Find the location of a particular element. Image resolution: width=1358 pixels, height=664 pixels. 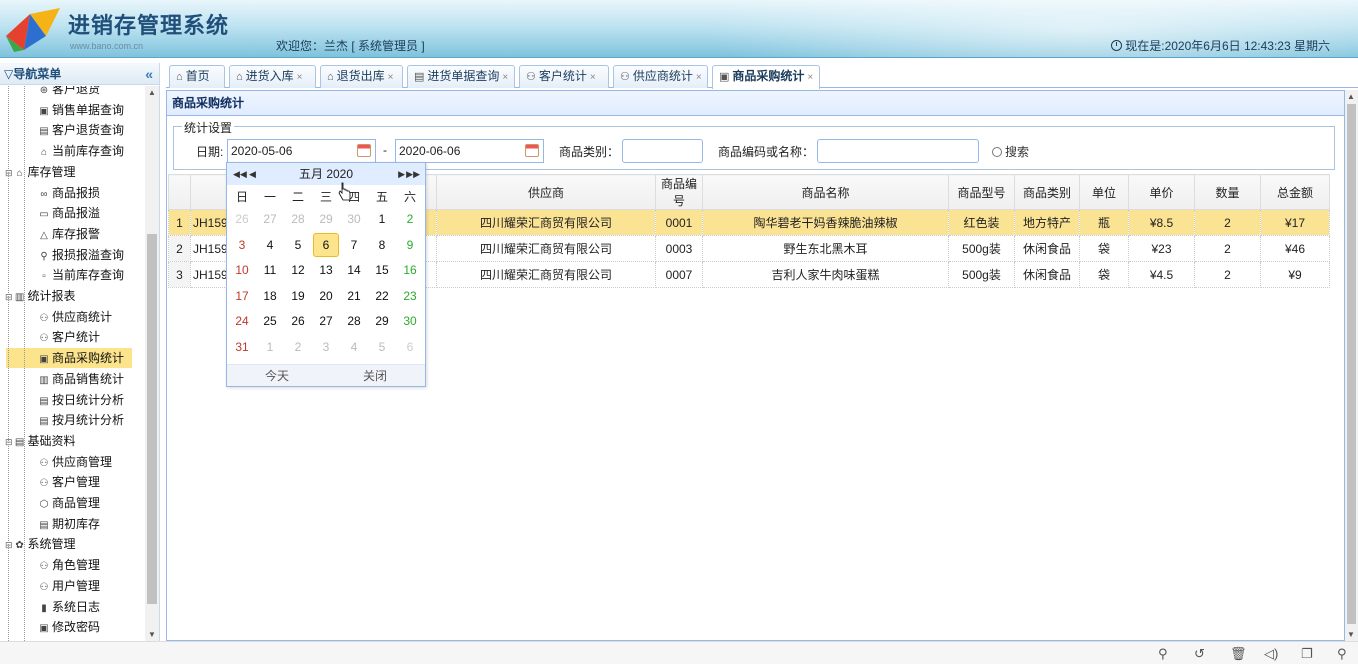

calendar-day: 17 is located at coordinates (242, 297).